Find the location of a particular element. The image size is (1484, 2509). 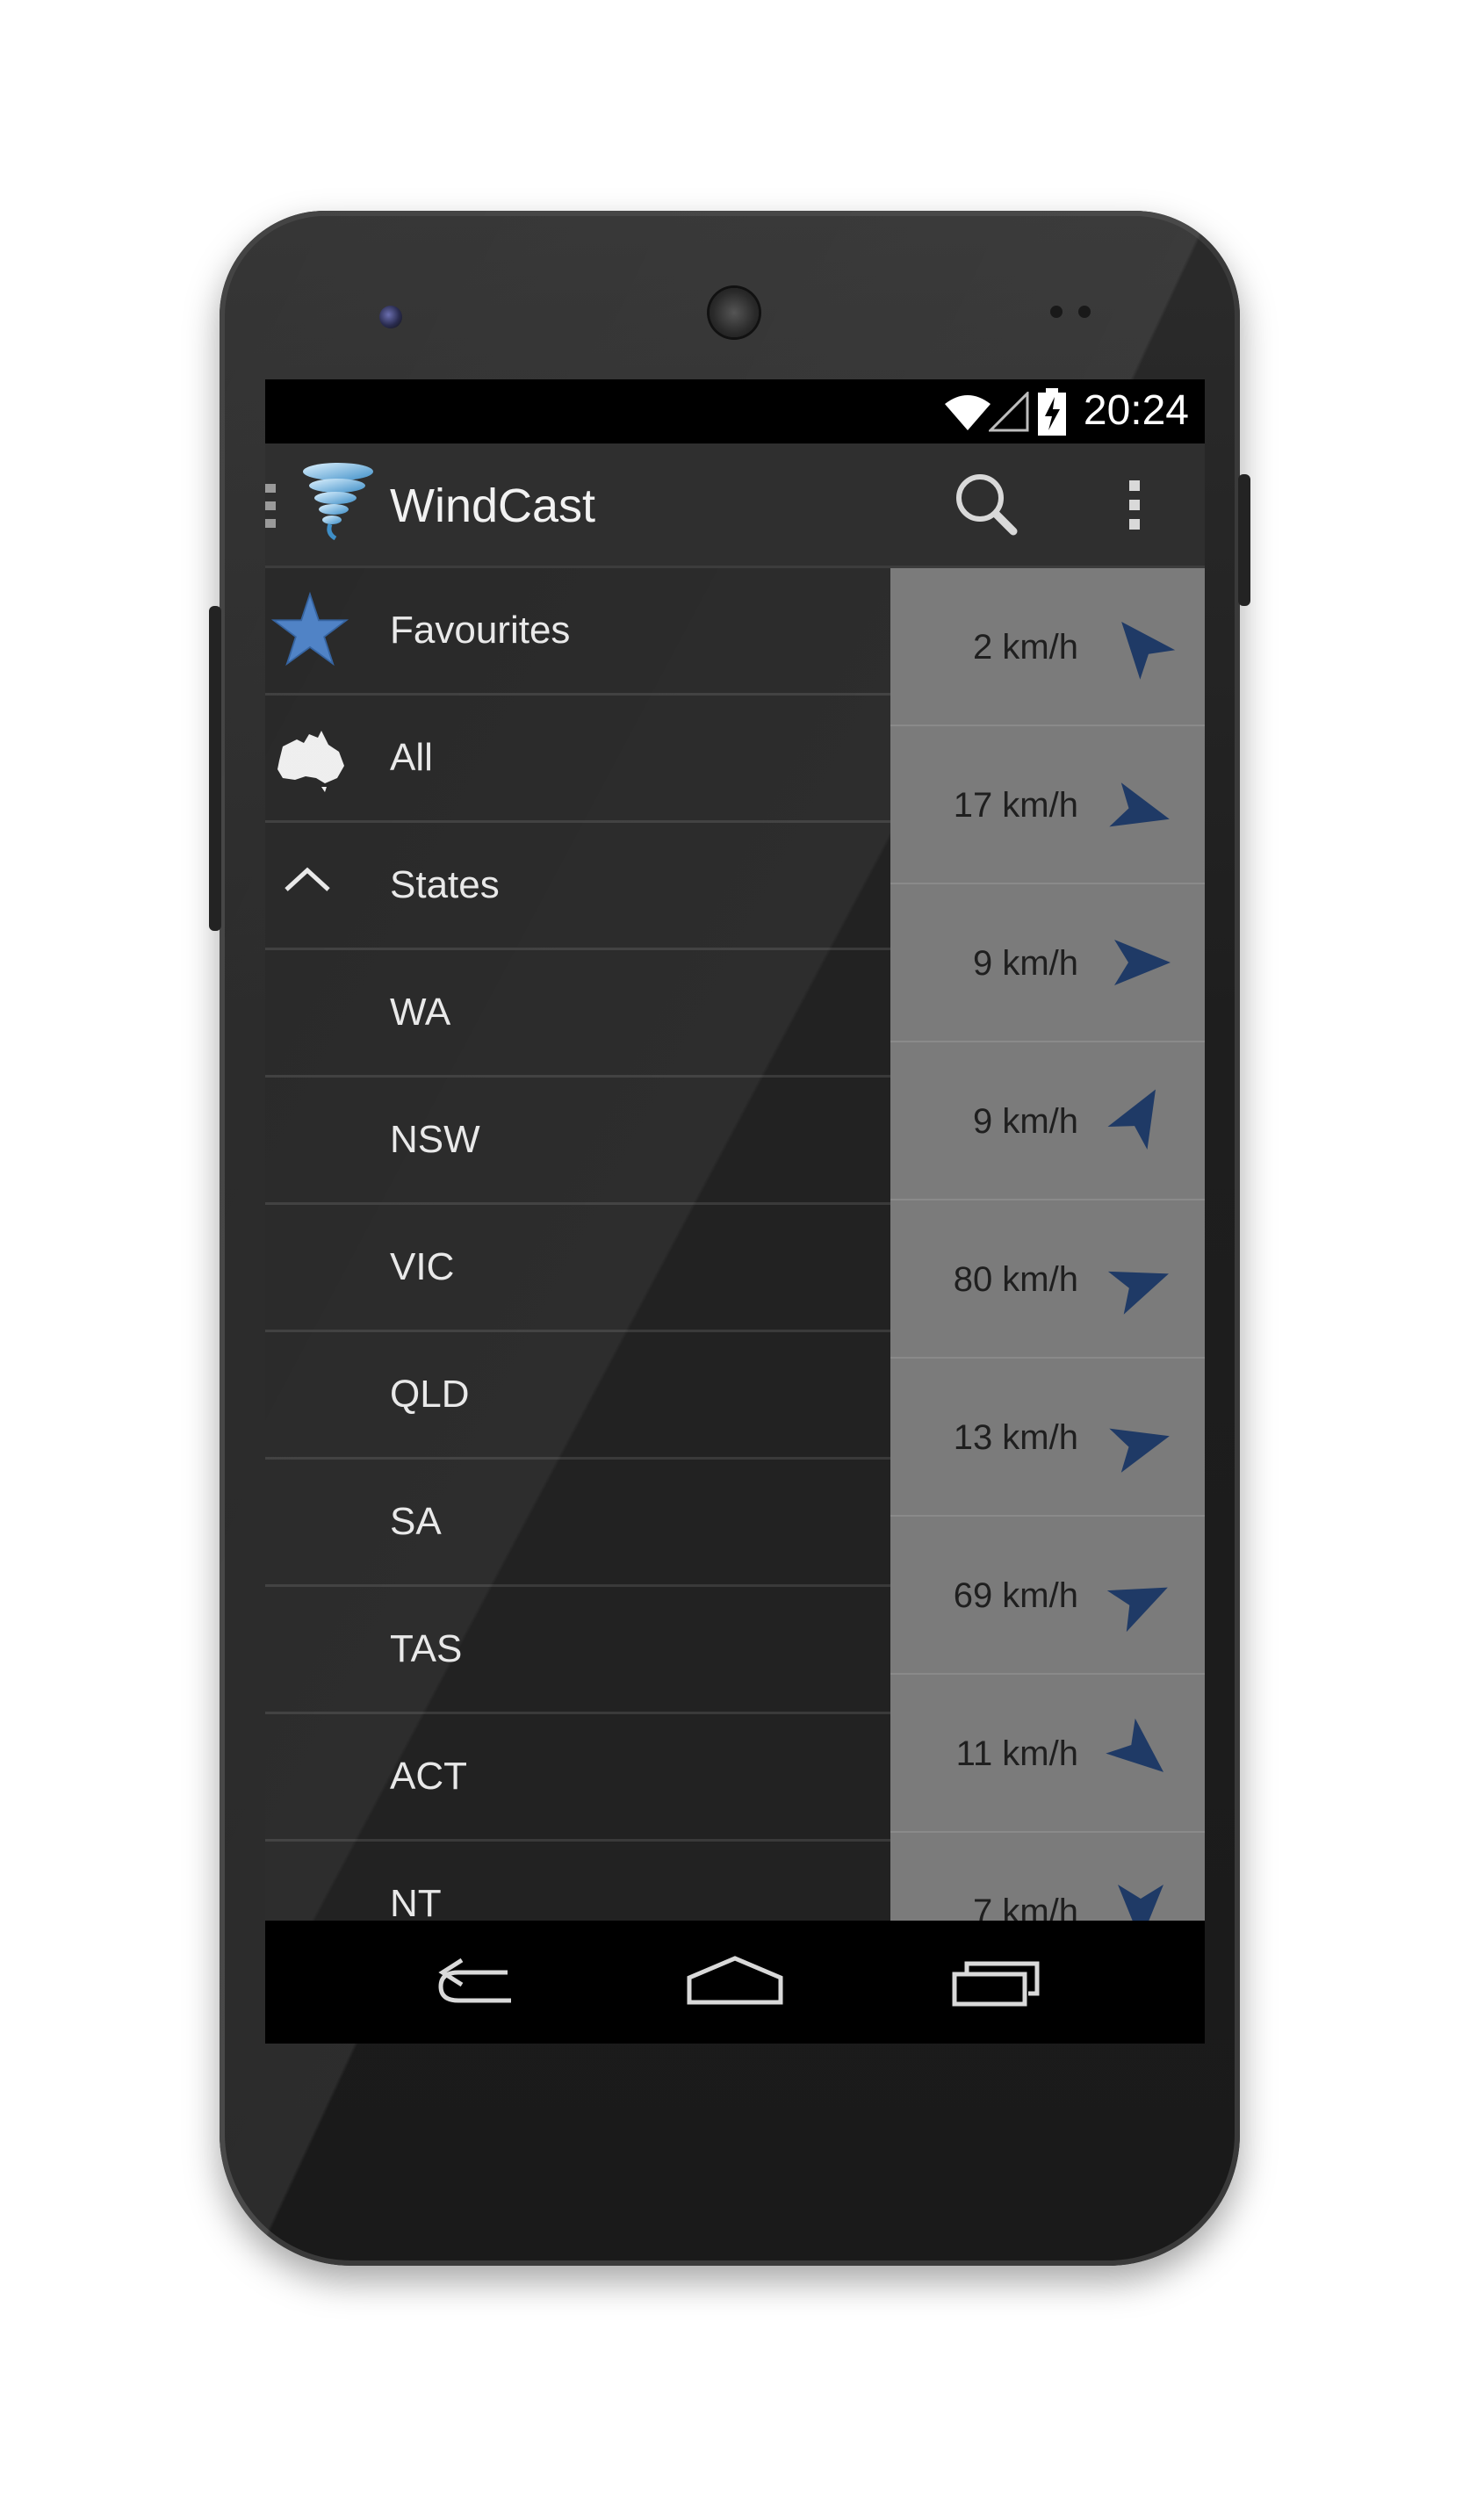

app-title: WindCast is located at coordinates (493, 505).